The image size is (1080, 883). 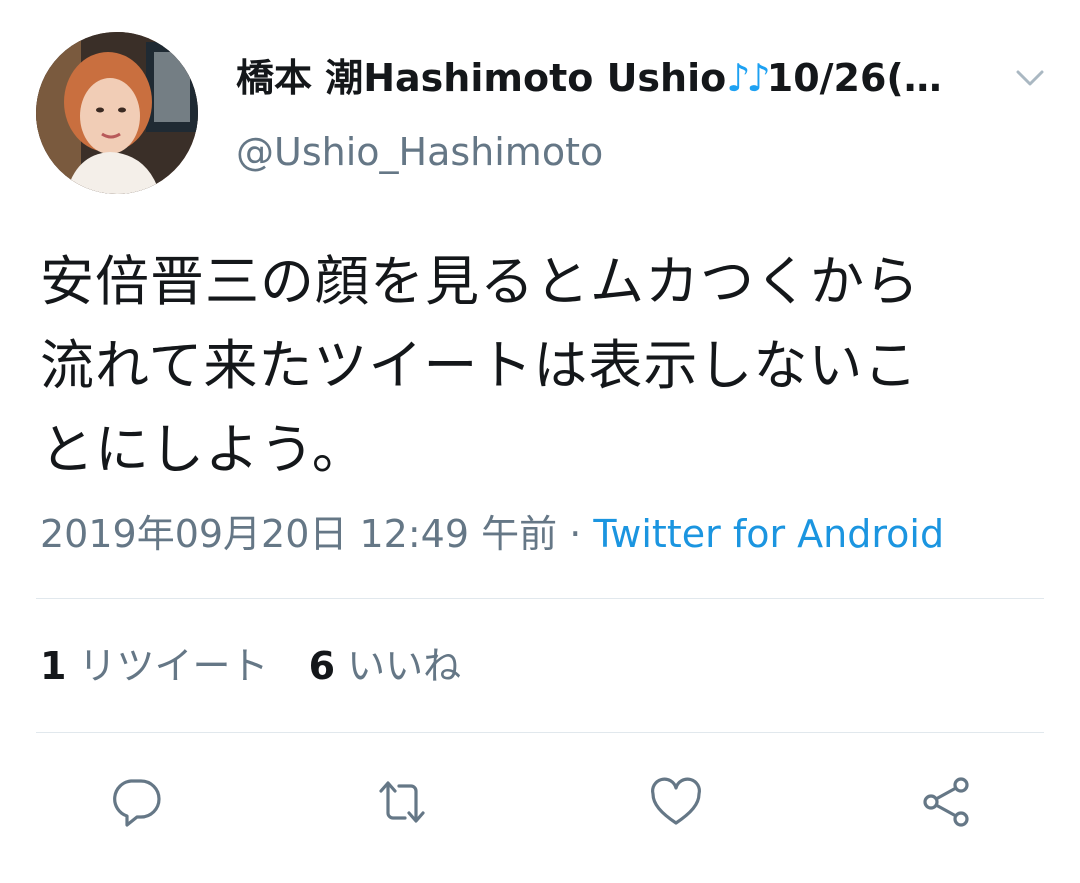 I want to click on user-handle: @Ushio_Hashimoto, so click(x=419, y=152).